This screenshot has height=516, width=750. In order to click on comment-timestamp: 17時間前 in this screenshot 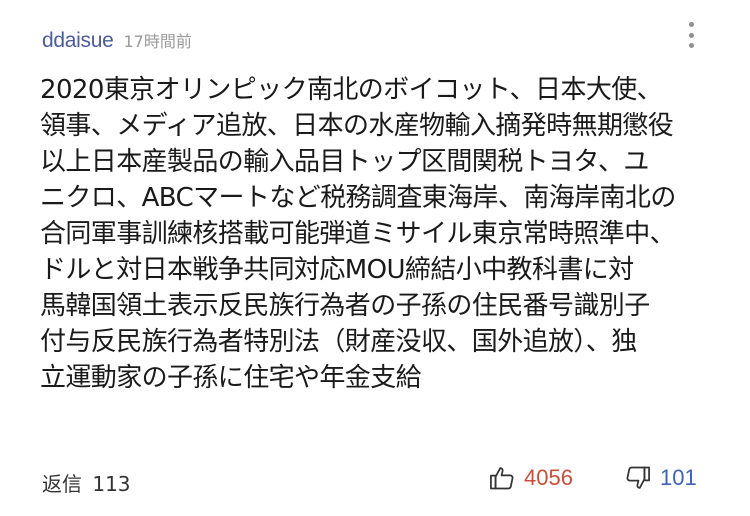, I will do `click(157, 41)`.